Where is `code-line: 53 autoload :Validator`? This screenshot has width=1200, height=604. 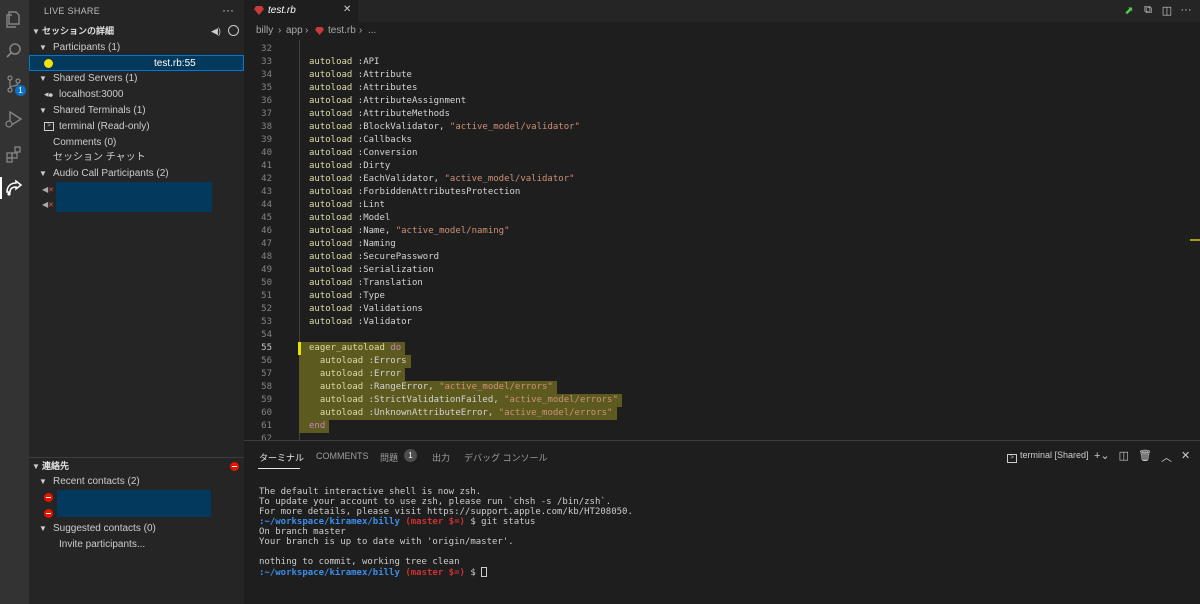
code-line: 53 autoload :Validator is located at coordinates (722, 322).